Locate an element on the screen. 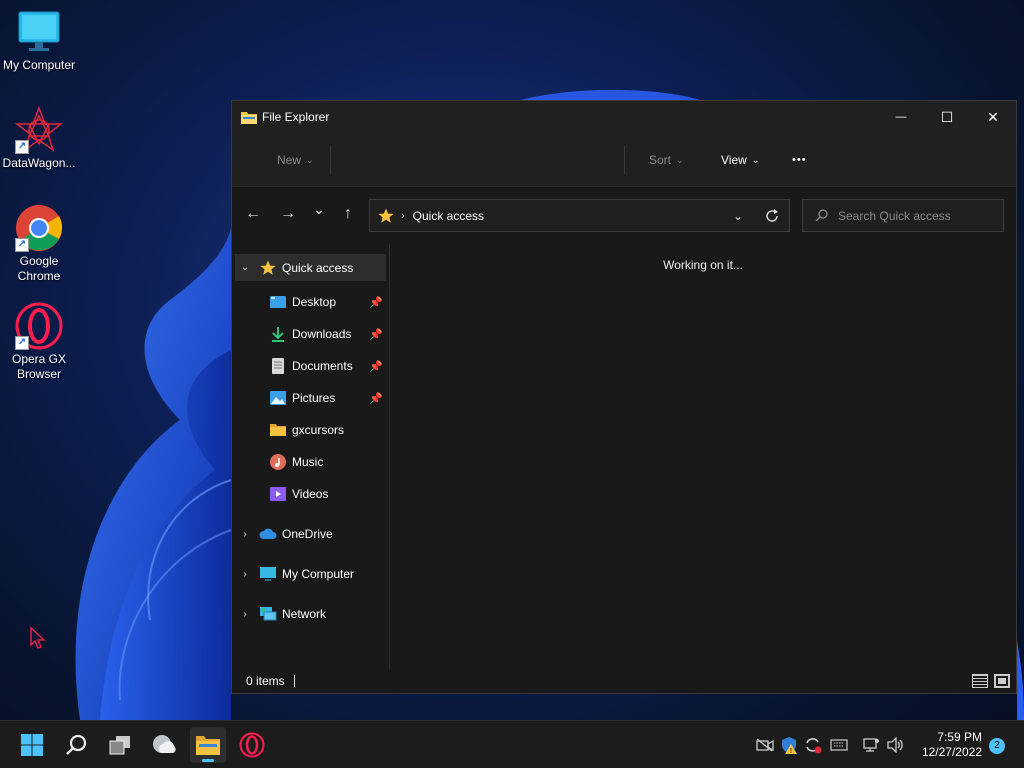  divider is located at coordinates (330, 160).